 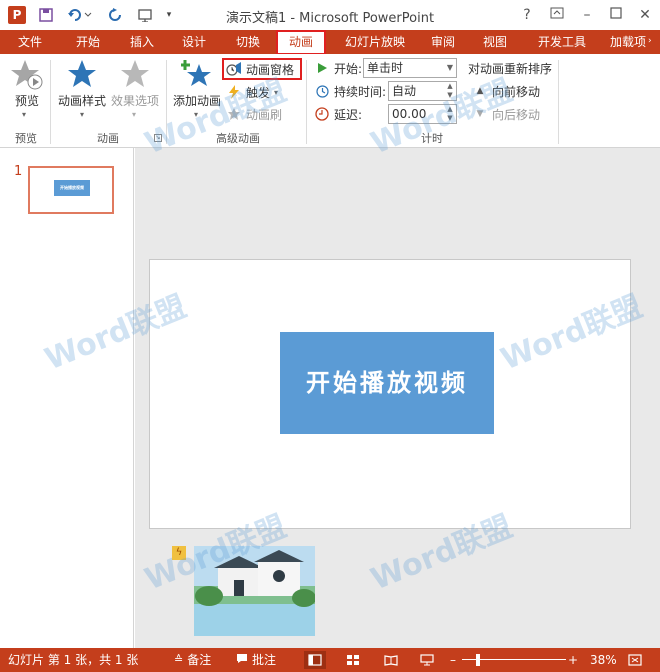 What do you see at coordinates (73, 660) in the screenshot?
I see `slide-count-status: 幻灯片 第 1 张，共 1 张` at bounding box center [73, 660].